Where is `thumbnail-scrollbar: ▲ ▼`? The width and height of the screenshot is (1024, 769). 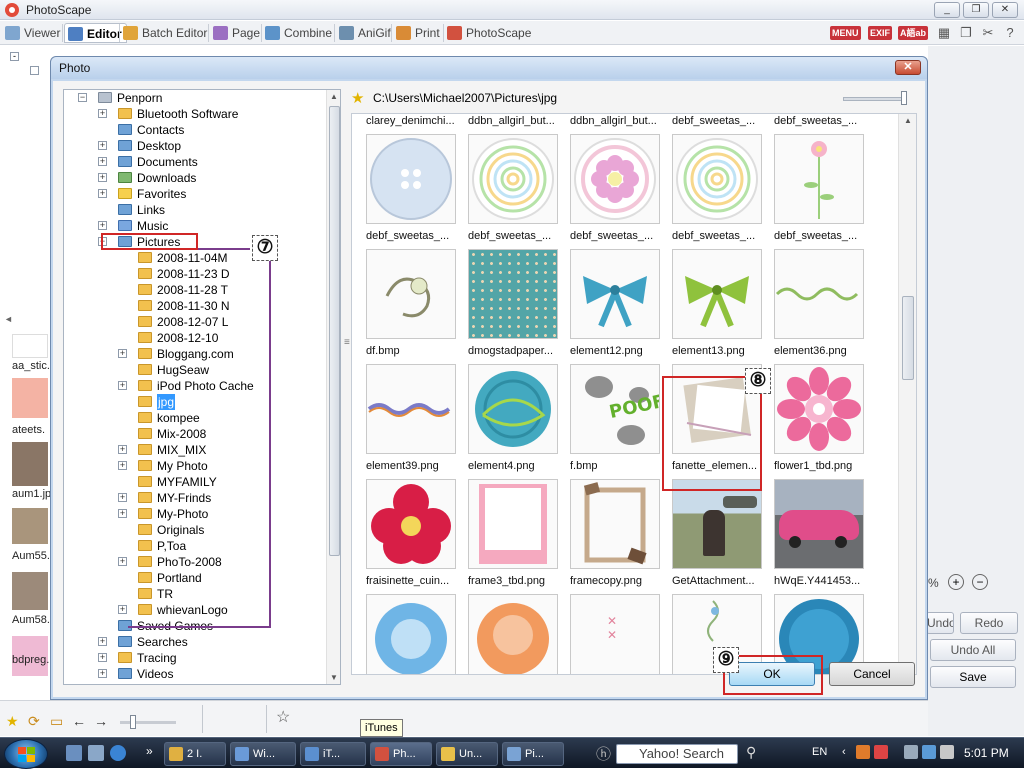 thumbnail-scrollbar: ▲ ▼ is located at coordinates (907, 394).